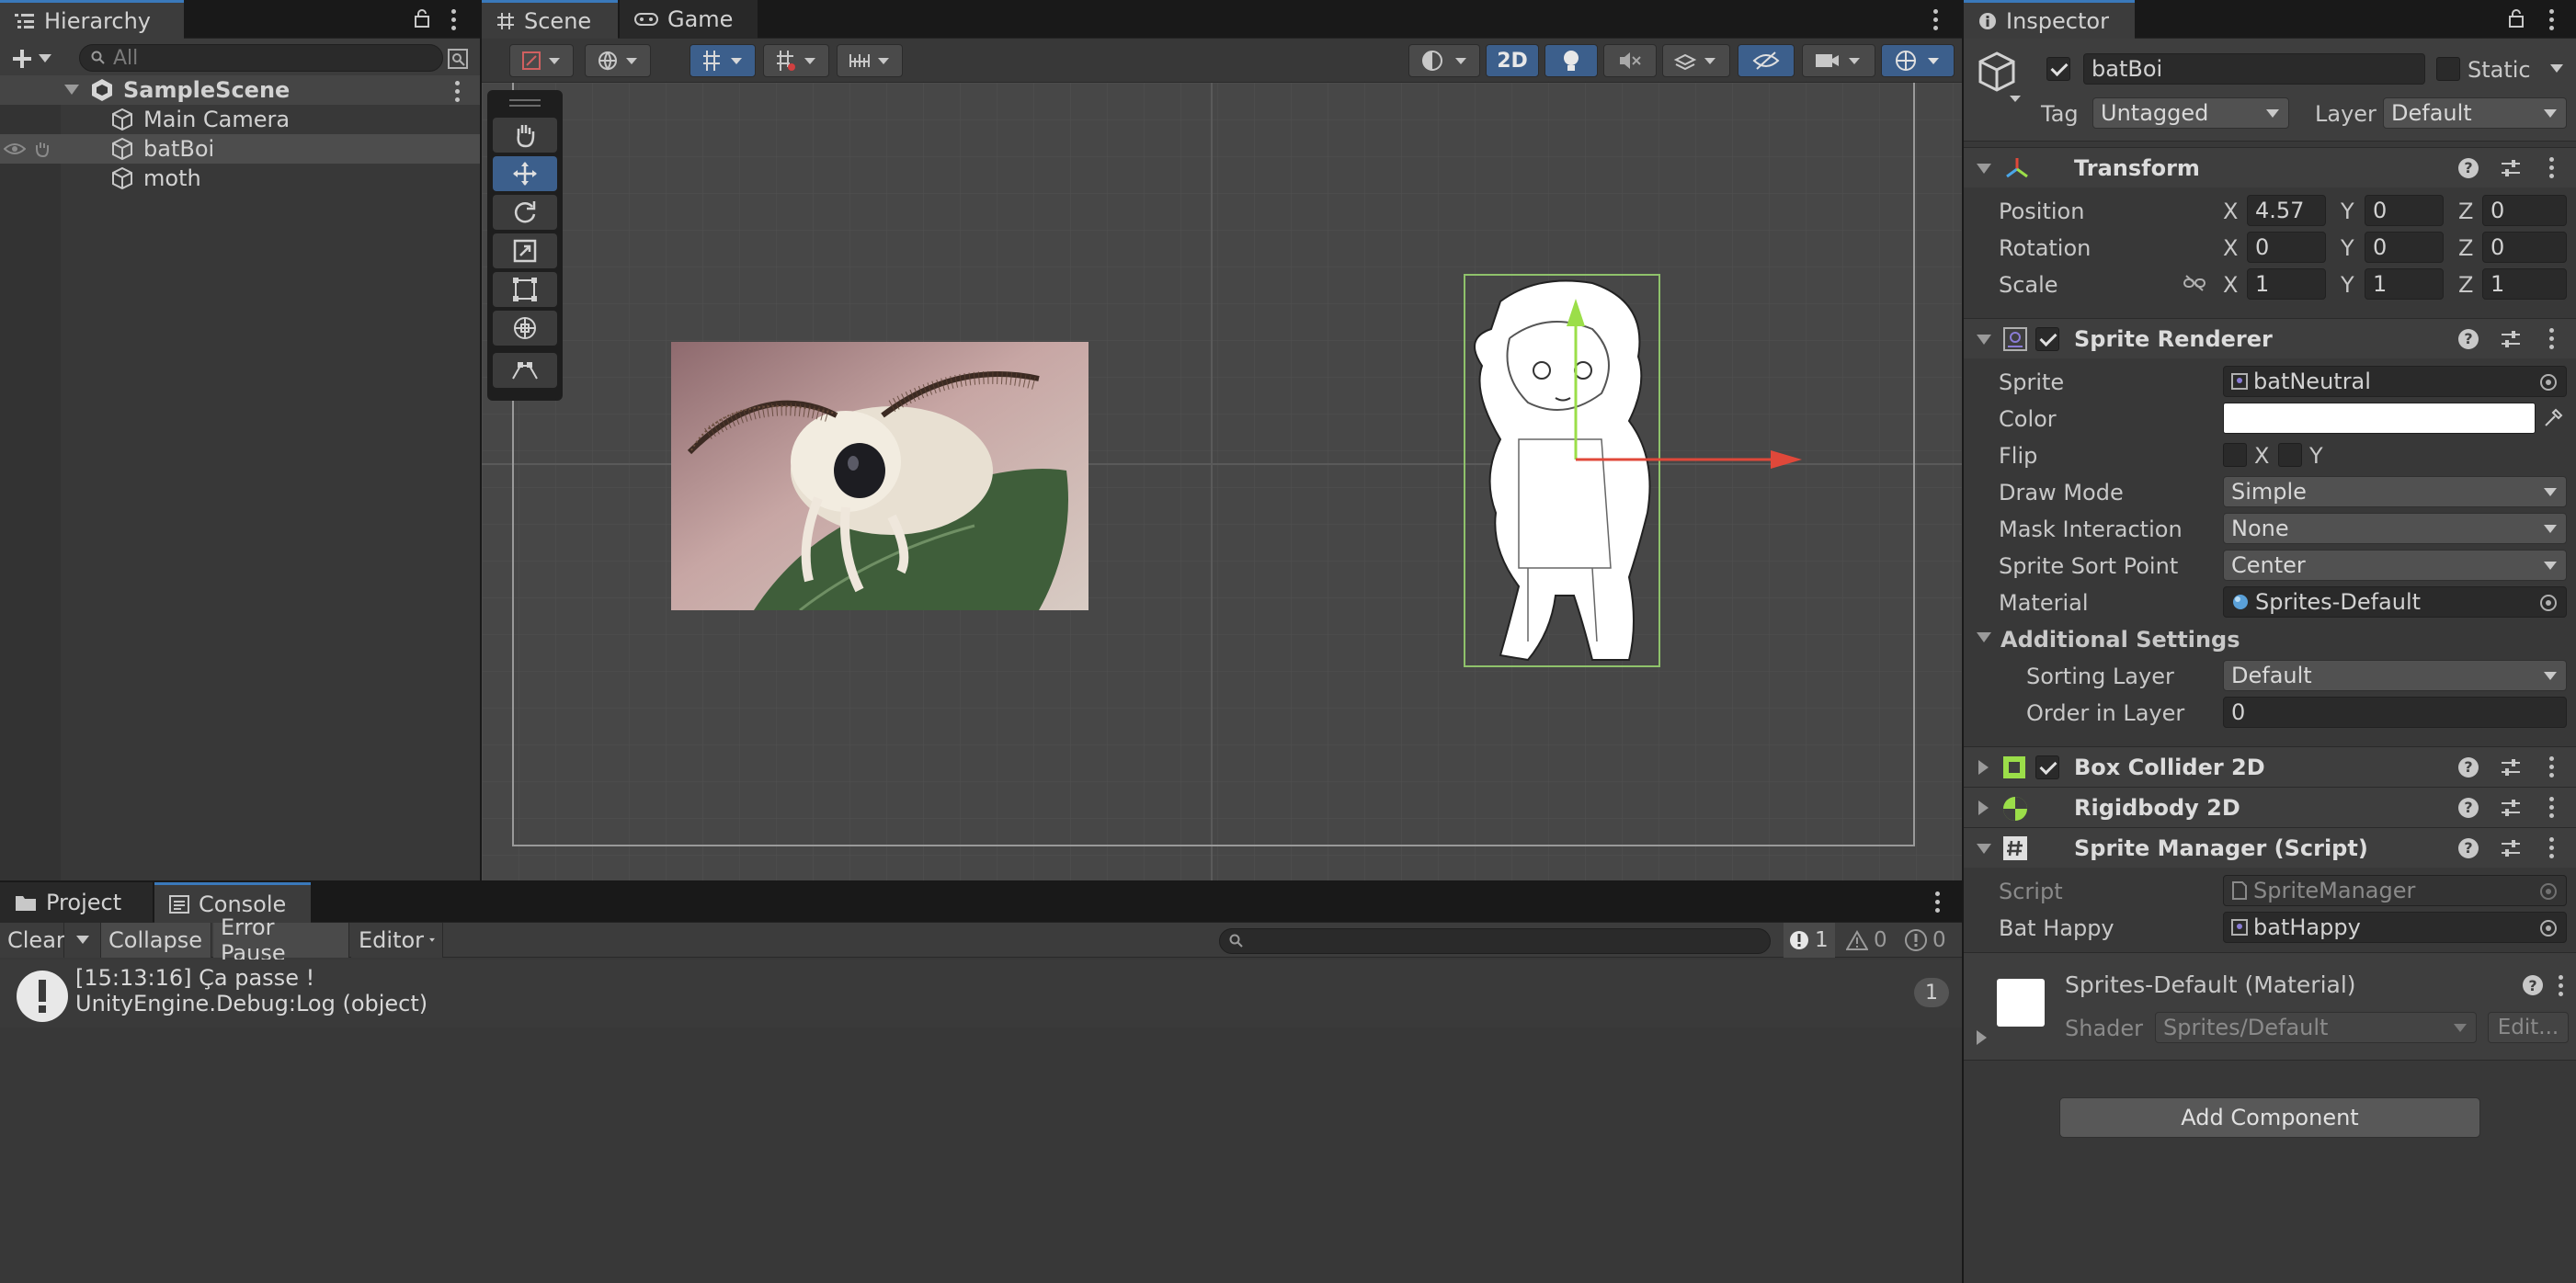 This screenshot has height=1283, width=2576. What do you see at coordinates (397, 941) in the screenshot?
I see `editor-target-dropdown: Editor` at bounding box center [397, 941].